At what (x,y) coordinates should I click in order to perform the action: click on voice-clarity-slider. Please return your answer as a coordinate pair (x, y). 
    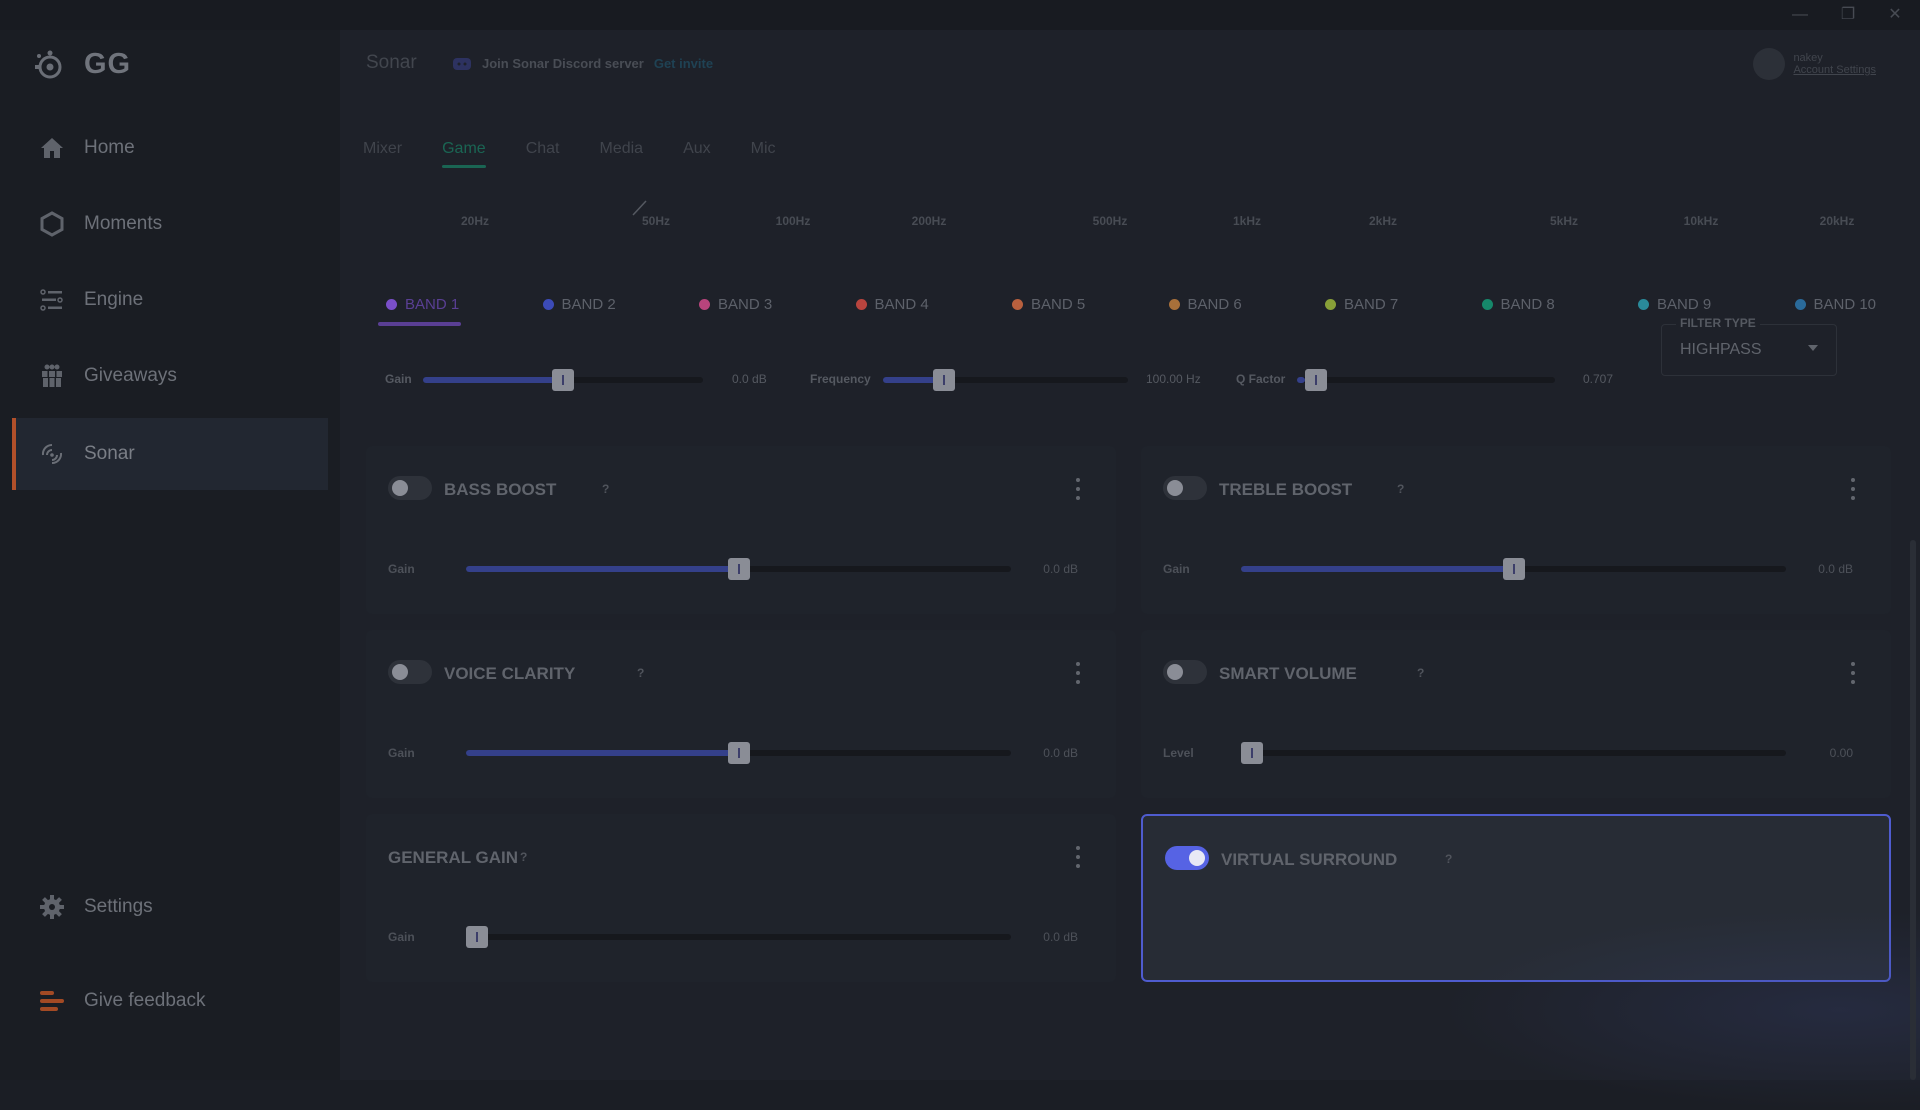
    Looking at the image, I should click on (738, 753).